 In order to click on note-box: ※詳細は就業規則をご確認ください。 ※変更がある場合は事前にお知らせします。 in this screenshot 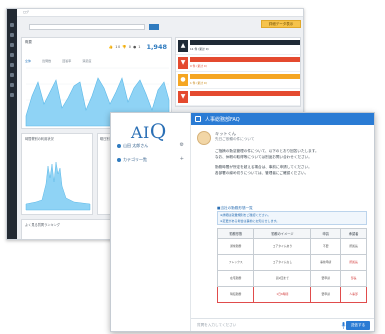, I will do `click(292, 218)`.